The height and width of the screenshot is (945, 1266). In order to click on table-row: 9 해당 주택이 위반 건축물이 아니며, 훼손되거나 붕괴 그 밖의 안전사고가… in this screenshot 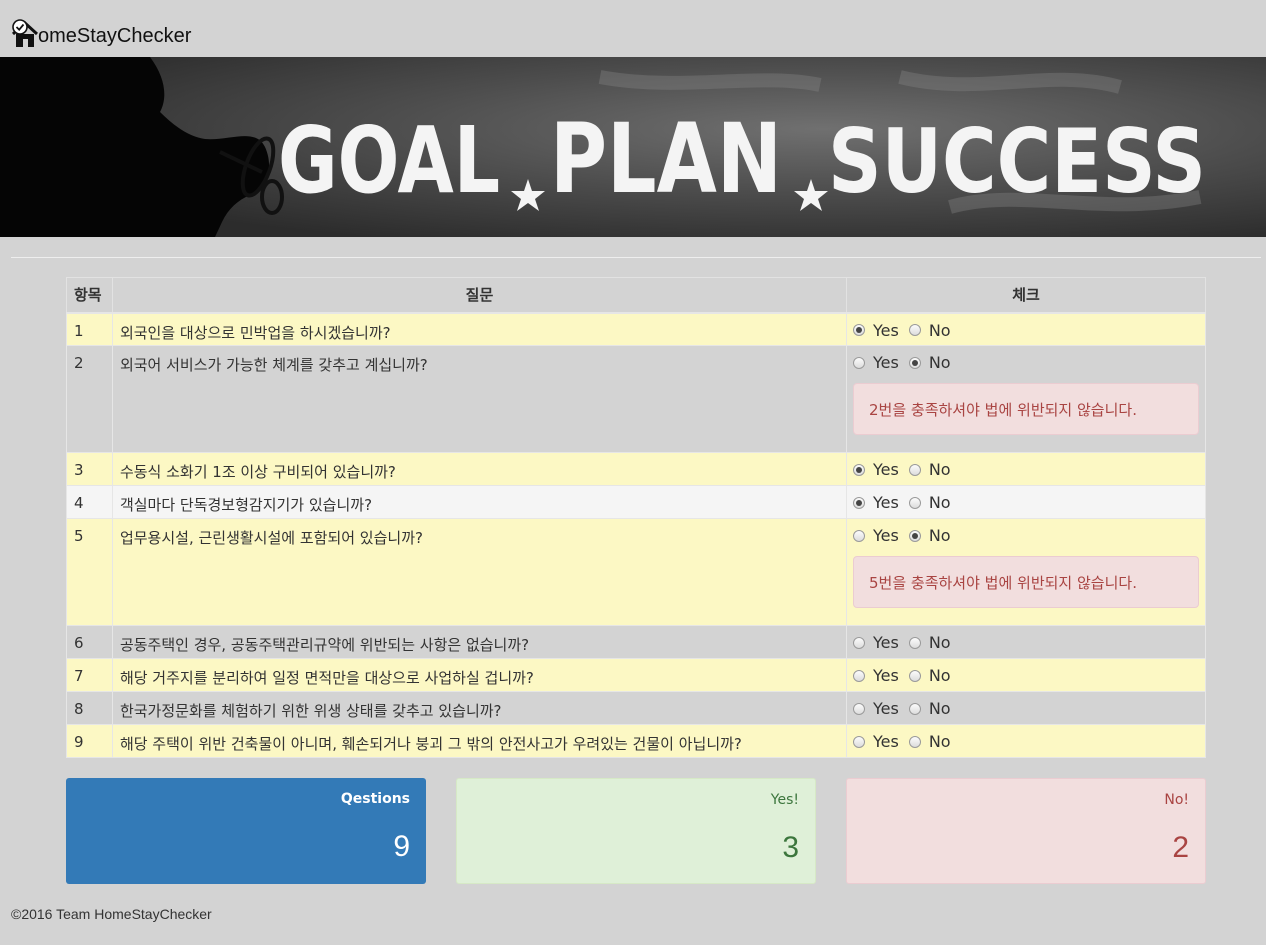, I will do `click(636, 741)`.